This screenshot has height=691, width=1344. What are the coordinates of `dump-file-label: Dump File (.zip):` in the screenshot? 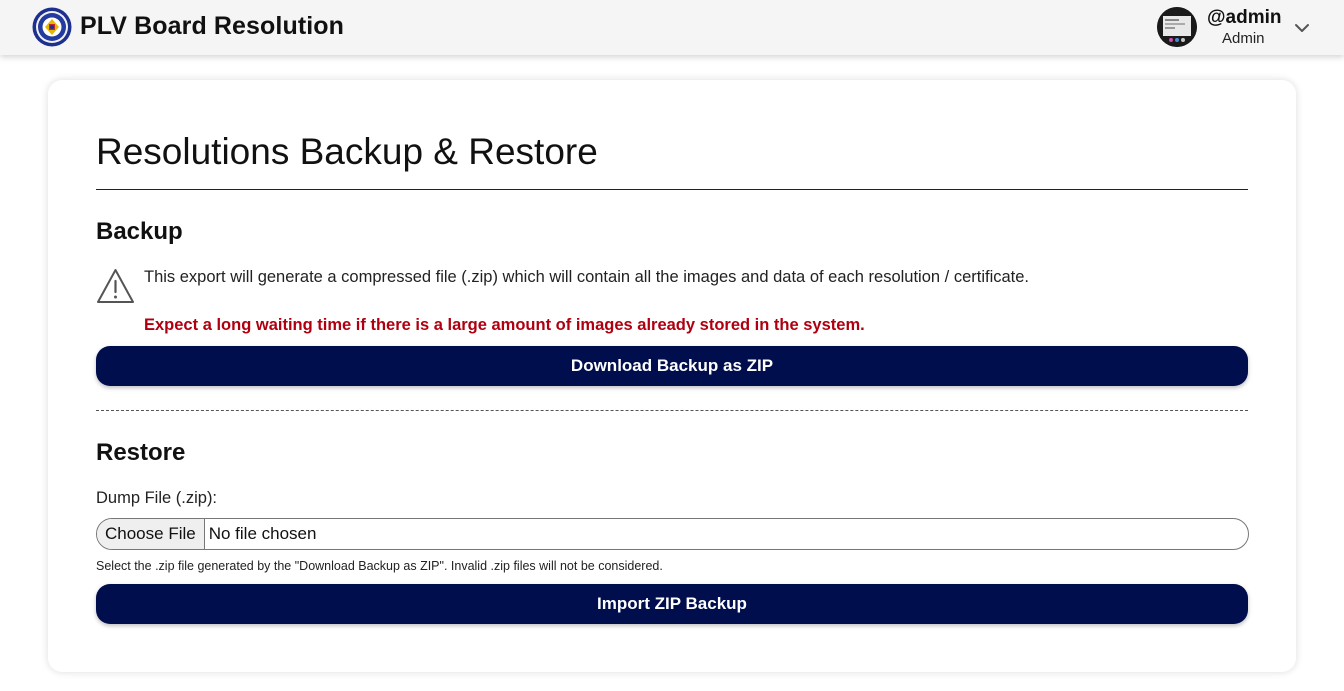 It's located at (157, 498).